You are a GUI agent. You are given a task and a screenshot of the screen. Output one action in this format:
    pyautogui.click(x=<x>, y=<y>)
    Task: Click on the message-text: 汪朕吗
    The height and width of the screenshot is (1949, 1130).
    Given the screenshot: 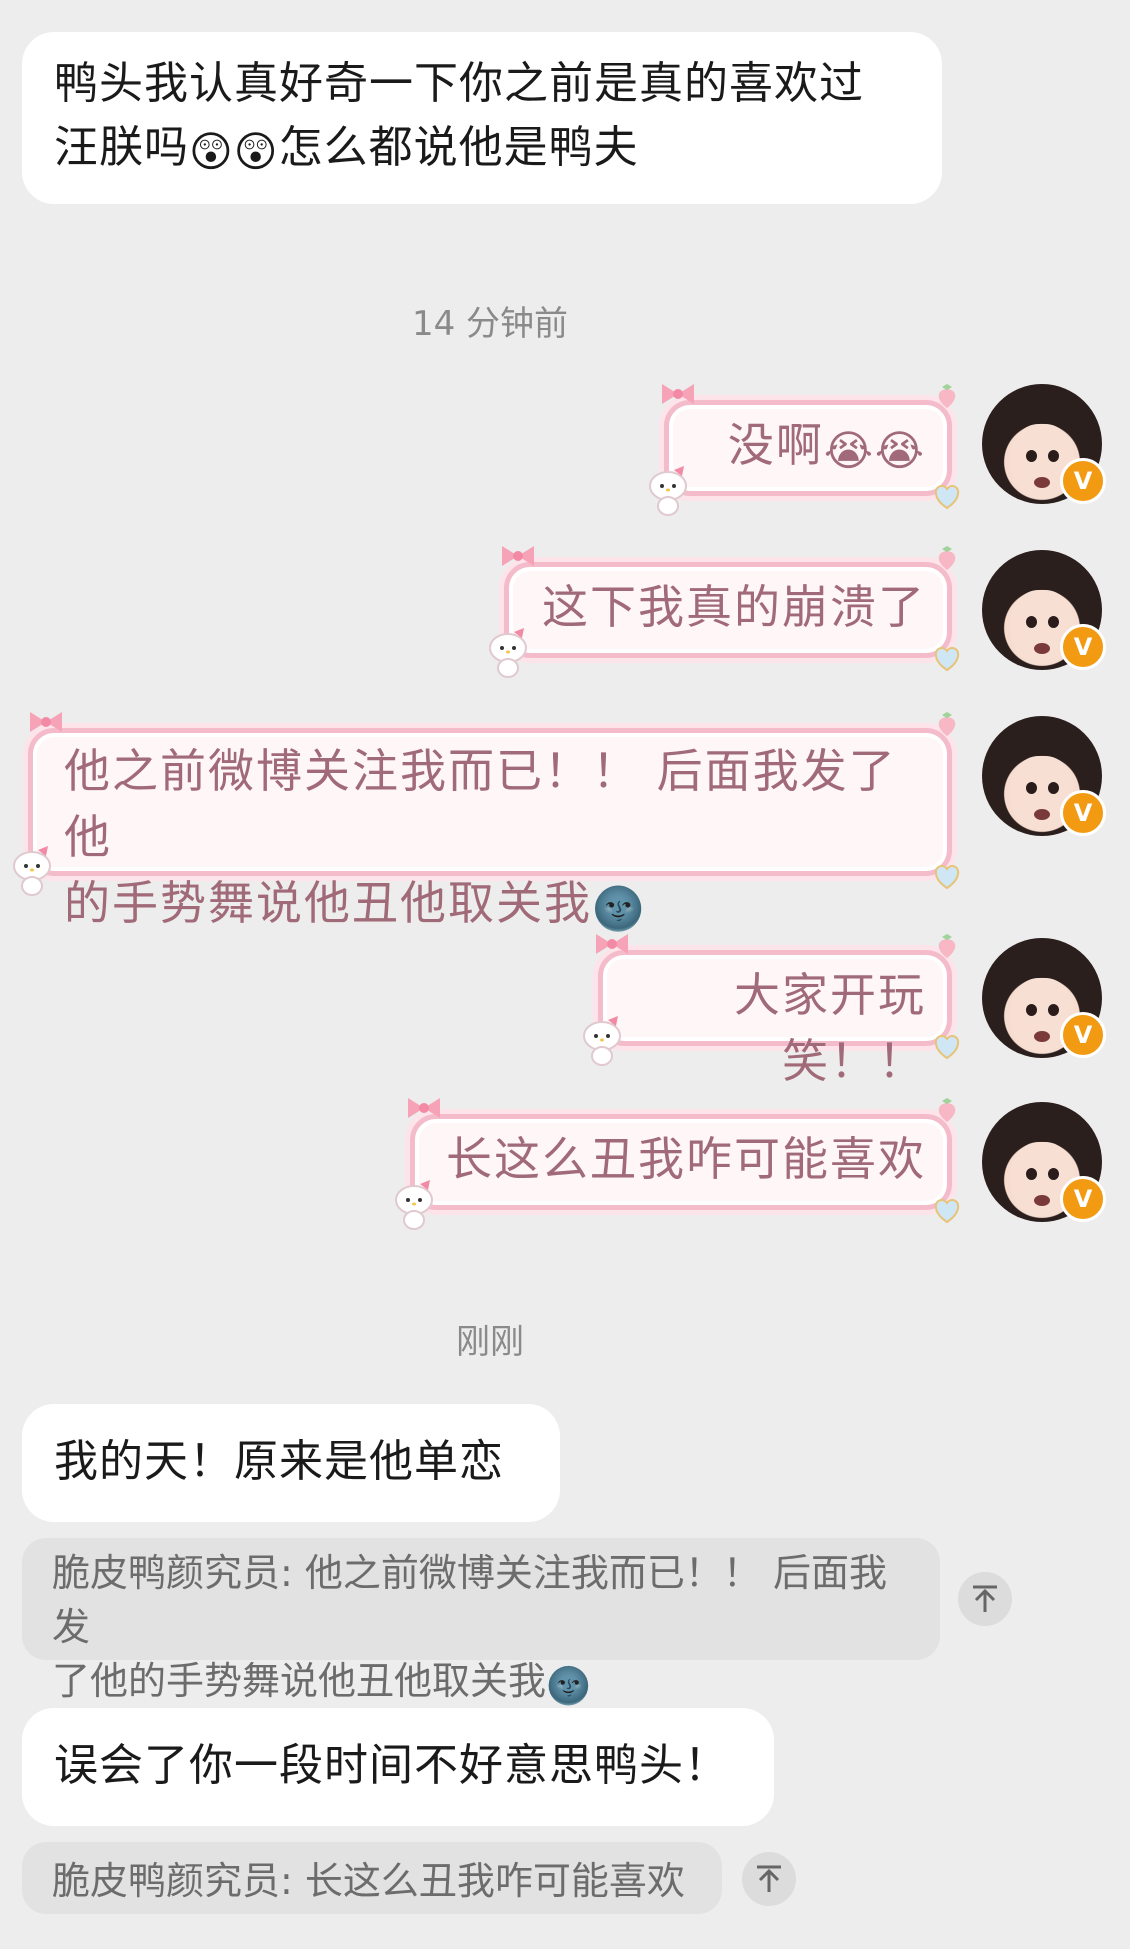 What is the action you would take?
    pyautogui.click(x=121, y=147)
    